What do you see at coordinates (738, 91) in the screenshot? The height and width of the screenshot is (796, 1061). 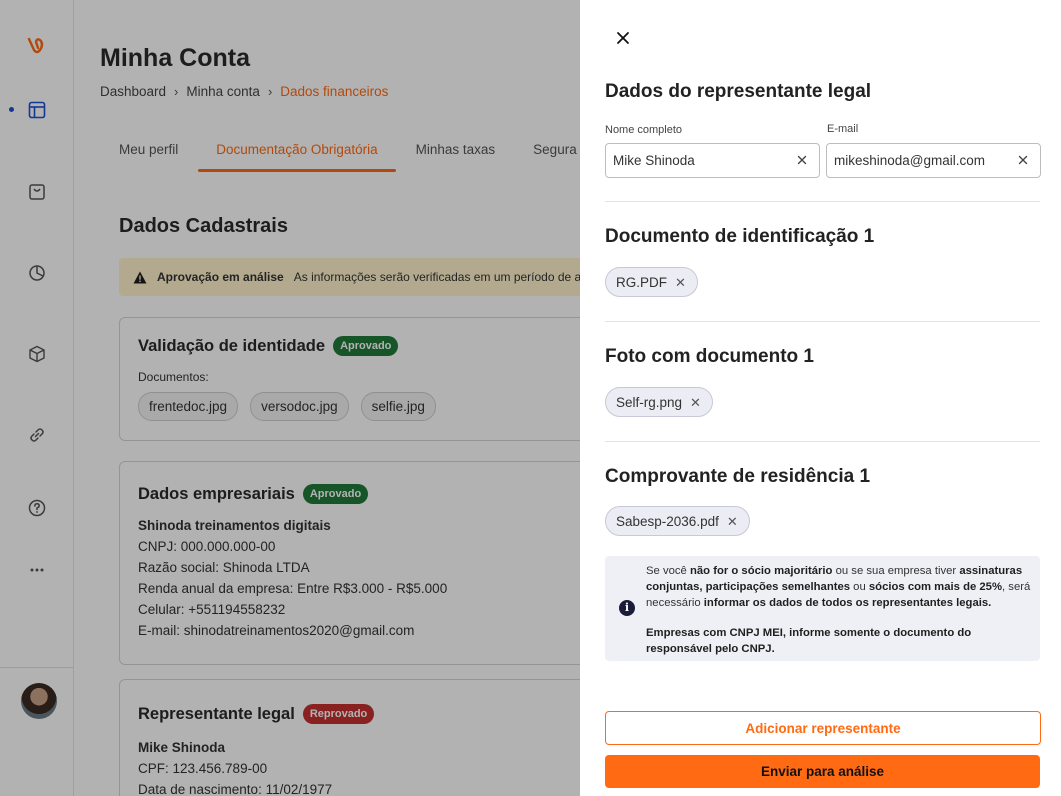 I see `drawer-title: Dados do representante legal` at bounding box center [738, 91].